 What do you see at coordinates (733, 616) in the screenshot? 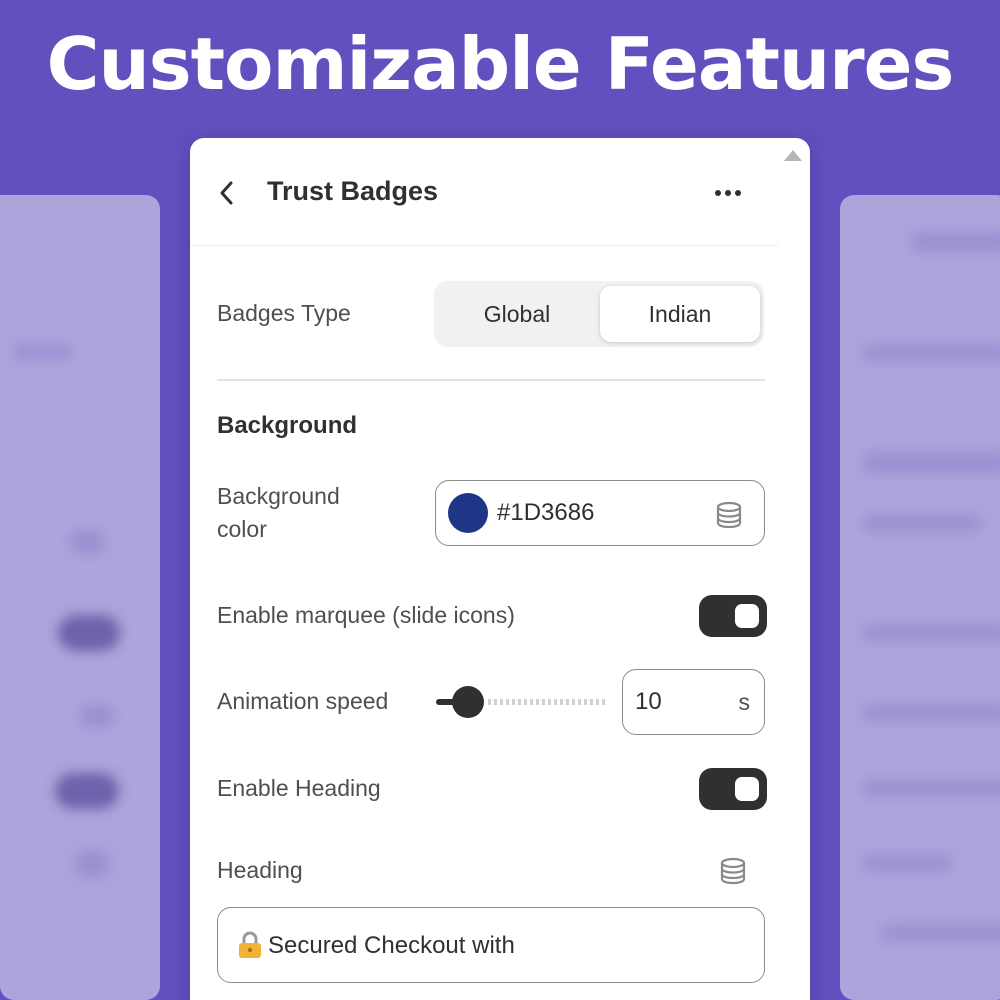
I see `enable-marquee-toggle` at bounding box center [733, 616].